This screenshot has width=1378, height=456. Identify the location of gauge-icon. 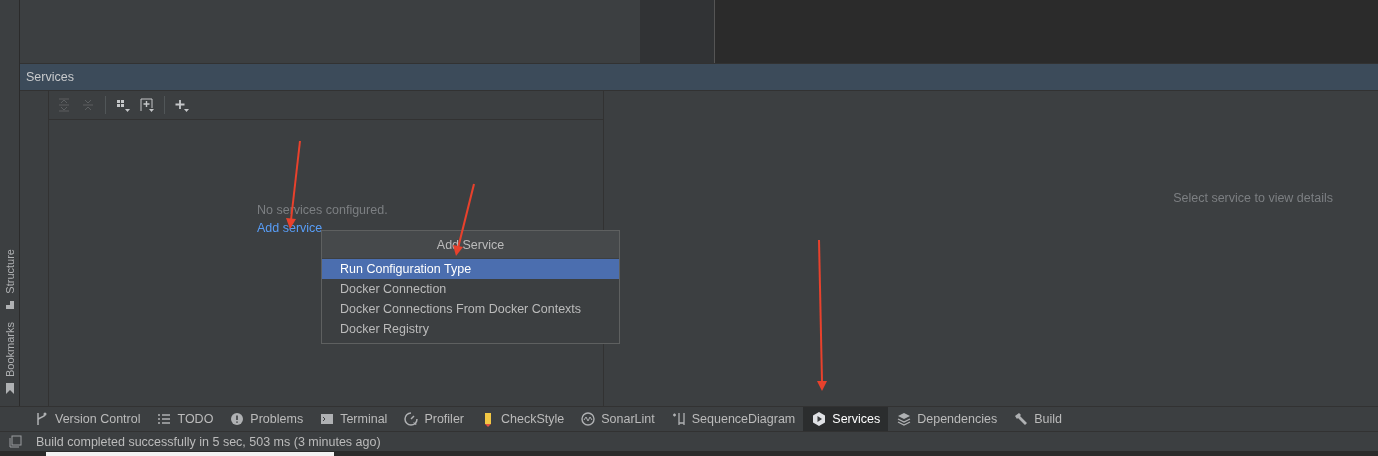
(411, 419).